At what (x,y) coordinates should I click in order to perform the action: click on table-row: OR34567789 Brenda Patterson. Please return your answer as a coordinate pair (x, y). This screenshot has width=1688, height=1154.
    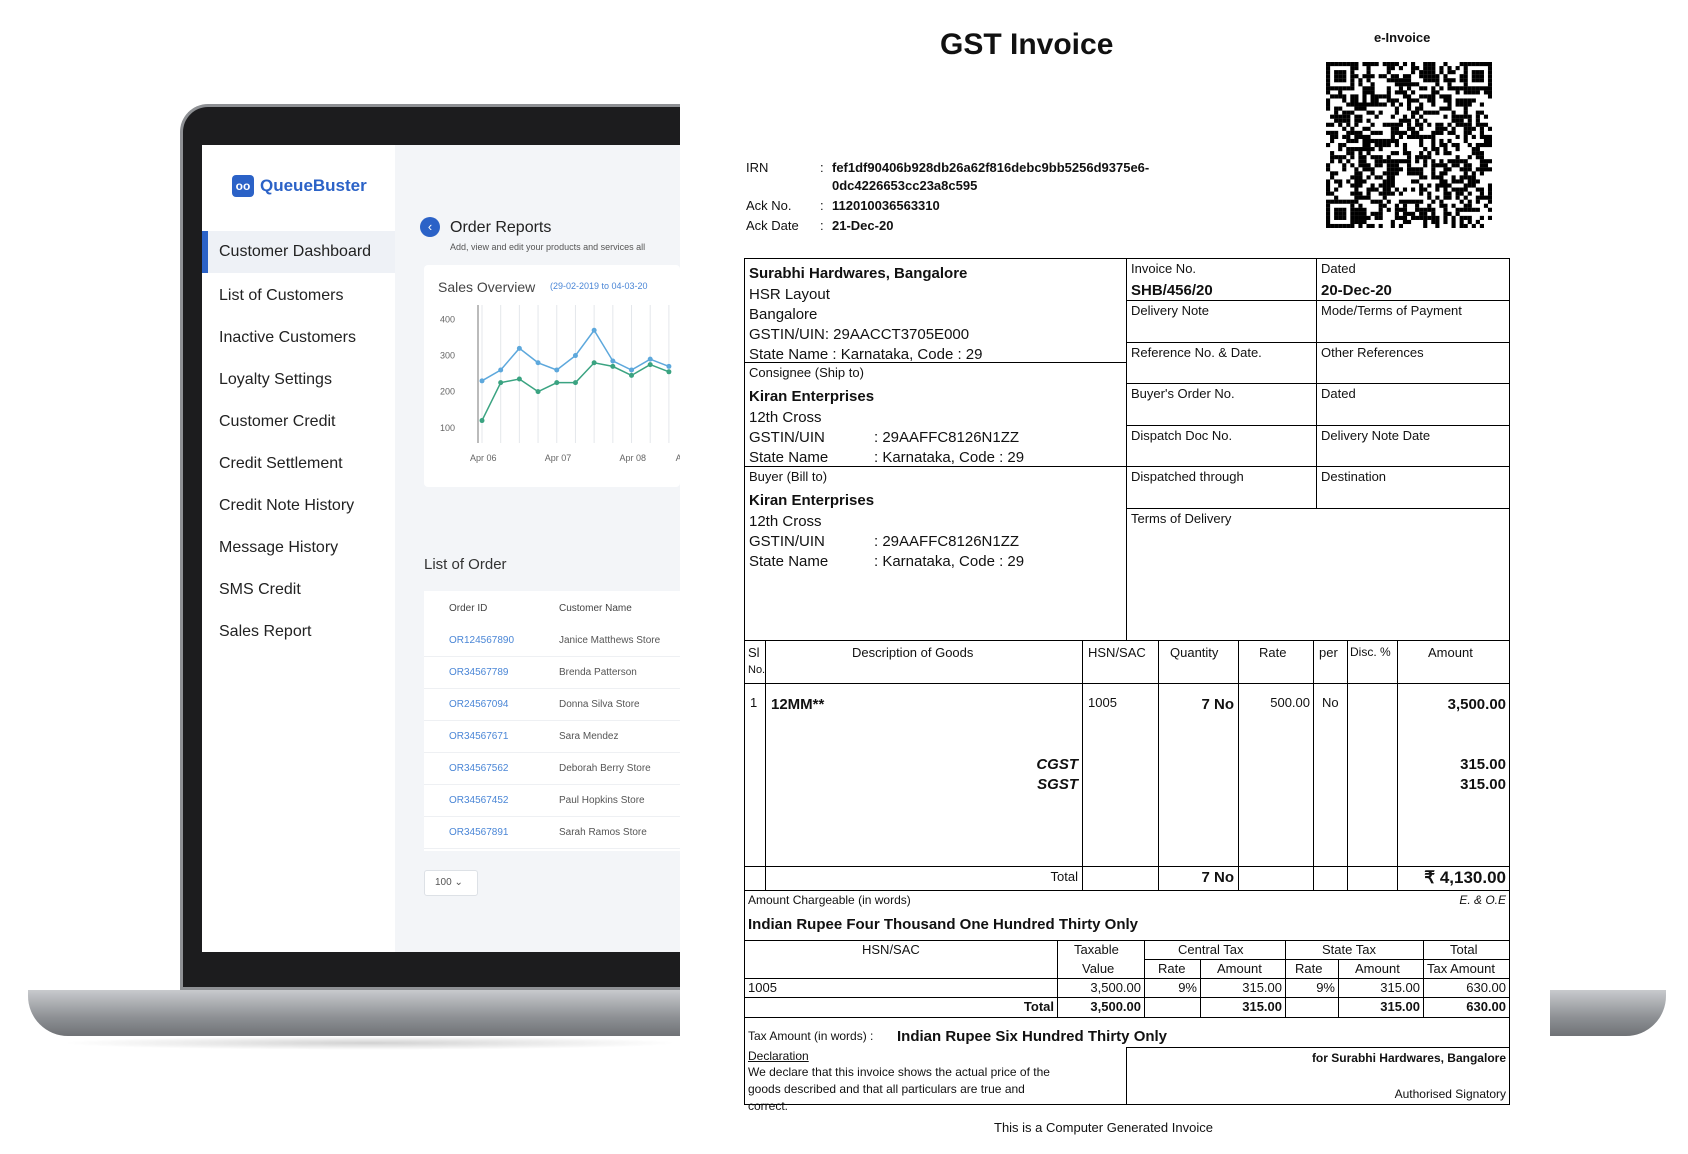
    Looking at the image, I should click on (552, 673).